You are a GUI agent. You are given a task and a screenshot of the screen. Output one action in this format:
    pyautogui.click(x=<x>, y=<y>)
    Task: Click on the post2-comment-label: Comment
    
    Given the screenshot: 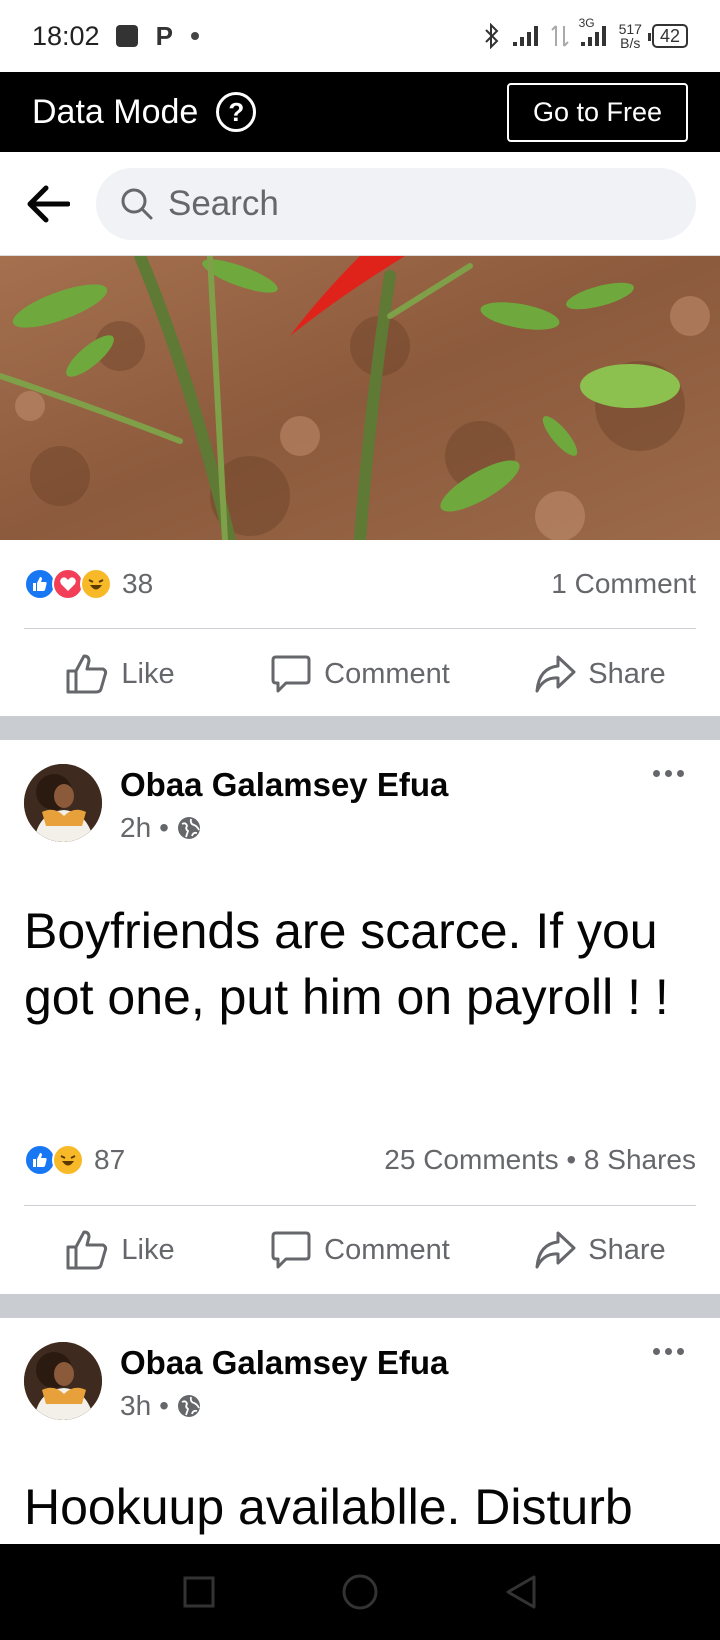 What is the action you would take?
    pyautogui.click(x=387, y=1249)
    